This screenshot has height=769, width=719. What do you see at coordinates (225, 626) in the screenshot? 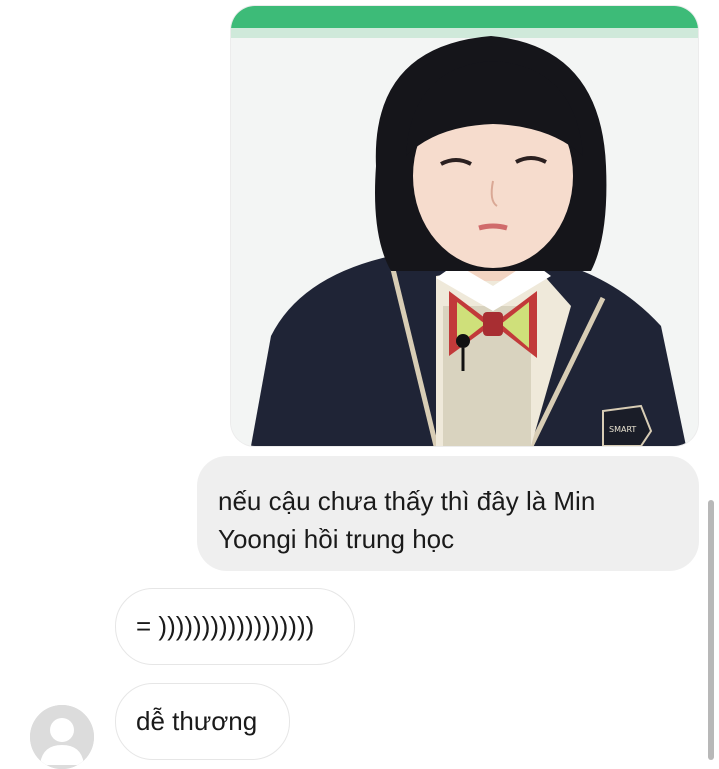
I see `incoming-message-text: = ))))))))))))))))))` at bounding box center [225, 626].